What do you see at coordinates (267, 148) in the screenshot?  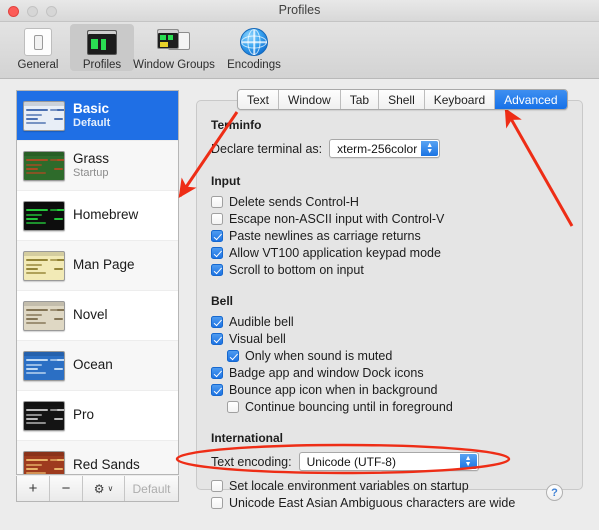 I see `declare-terminal-label: Declare terminal as:` at bounding box center [267, 148].